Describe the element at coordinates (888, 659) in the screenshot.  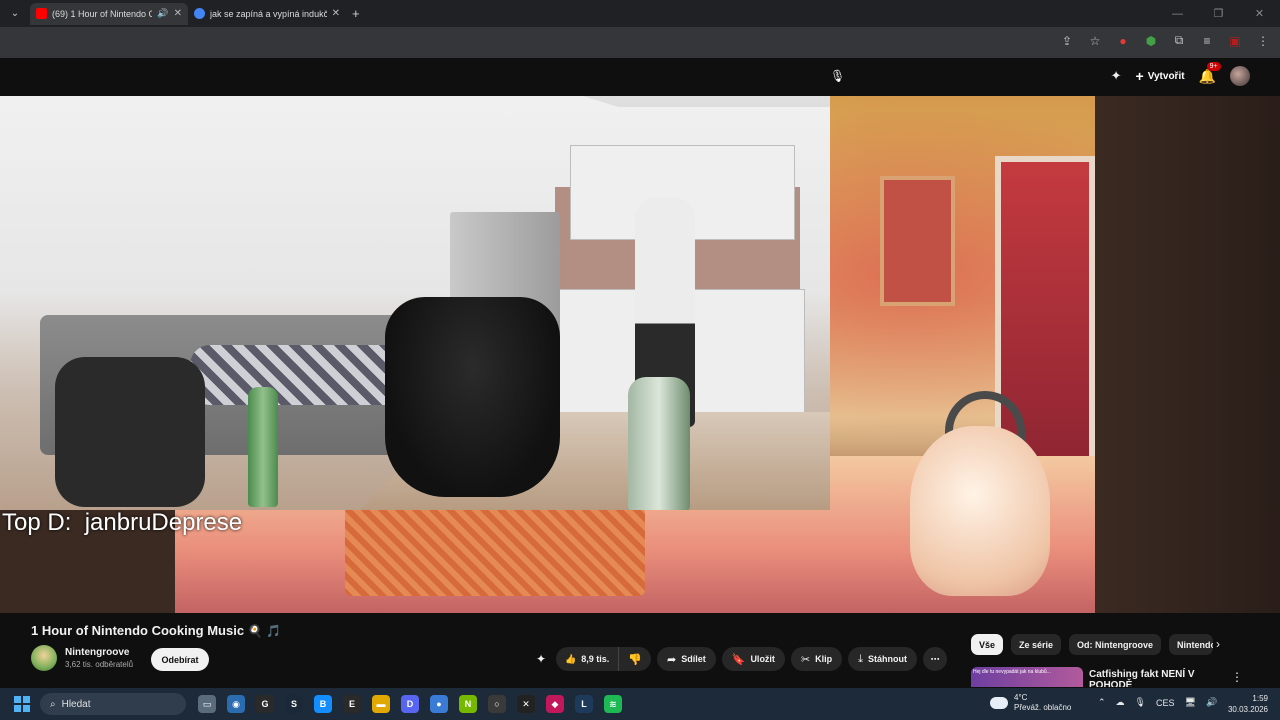
I see `download-label: Stáhnout` at that location.